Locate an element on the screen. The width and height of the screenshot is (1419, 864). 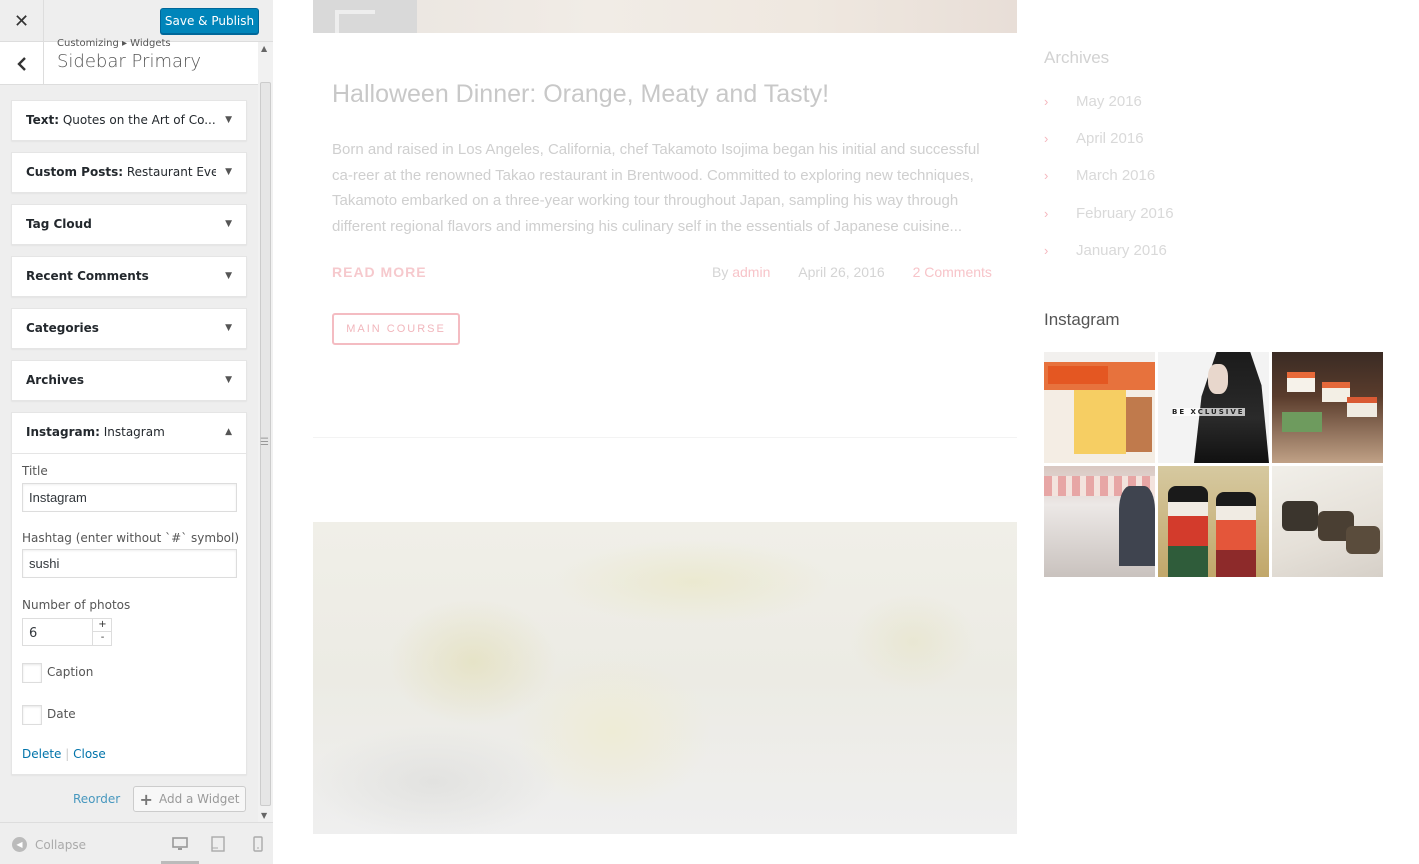
widget-type: Text: is located at coordinates (43, 120).